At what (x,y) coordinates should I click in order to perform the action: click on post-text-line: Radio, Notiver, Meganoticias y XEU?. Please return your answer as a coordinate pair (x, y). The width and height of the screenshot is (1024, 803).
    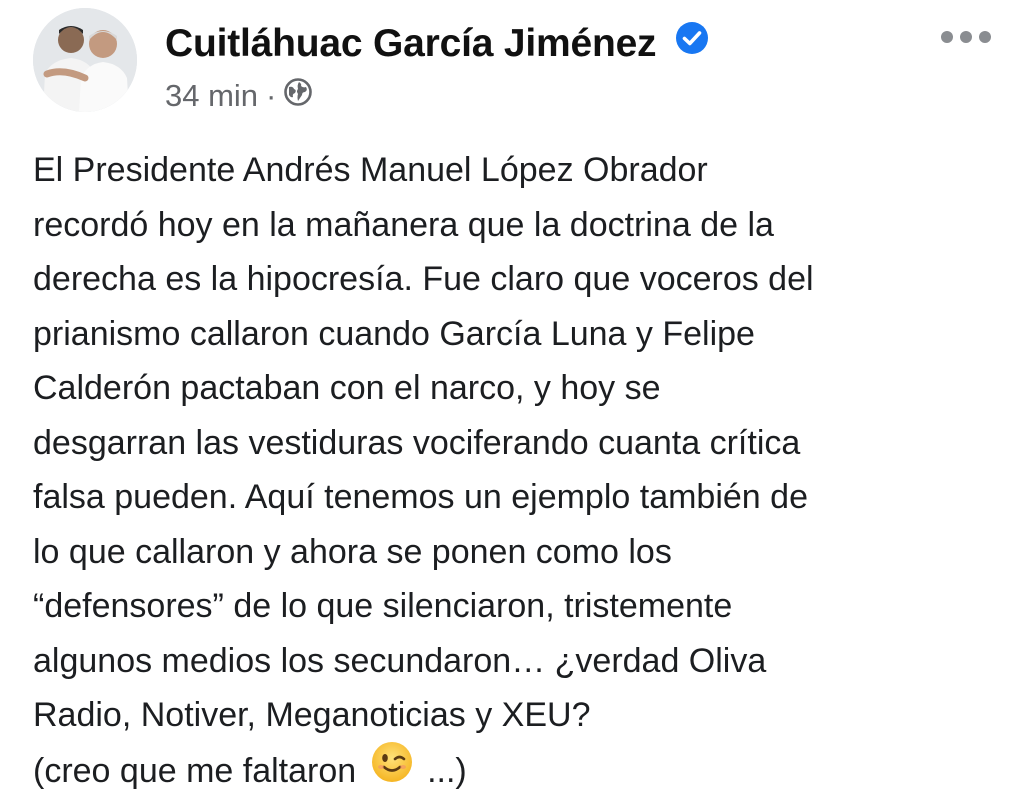
    Looking at the image, I should click on (520, 715).